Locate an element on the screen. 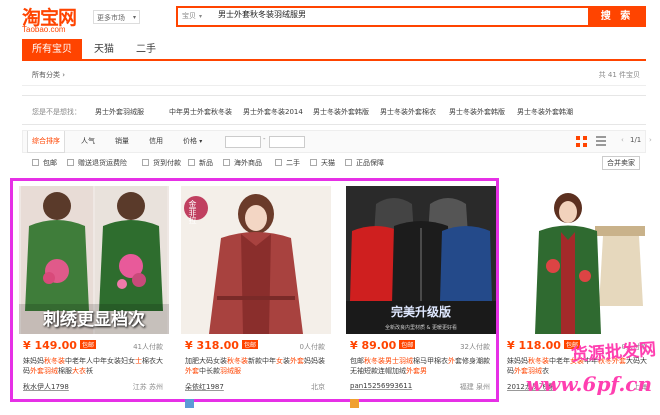 The height and width of the screenshot is (415, 660). merge-sellers-button: 合并卖家 is located at coordinates (621, 163).